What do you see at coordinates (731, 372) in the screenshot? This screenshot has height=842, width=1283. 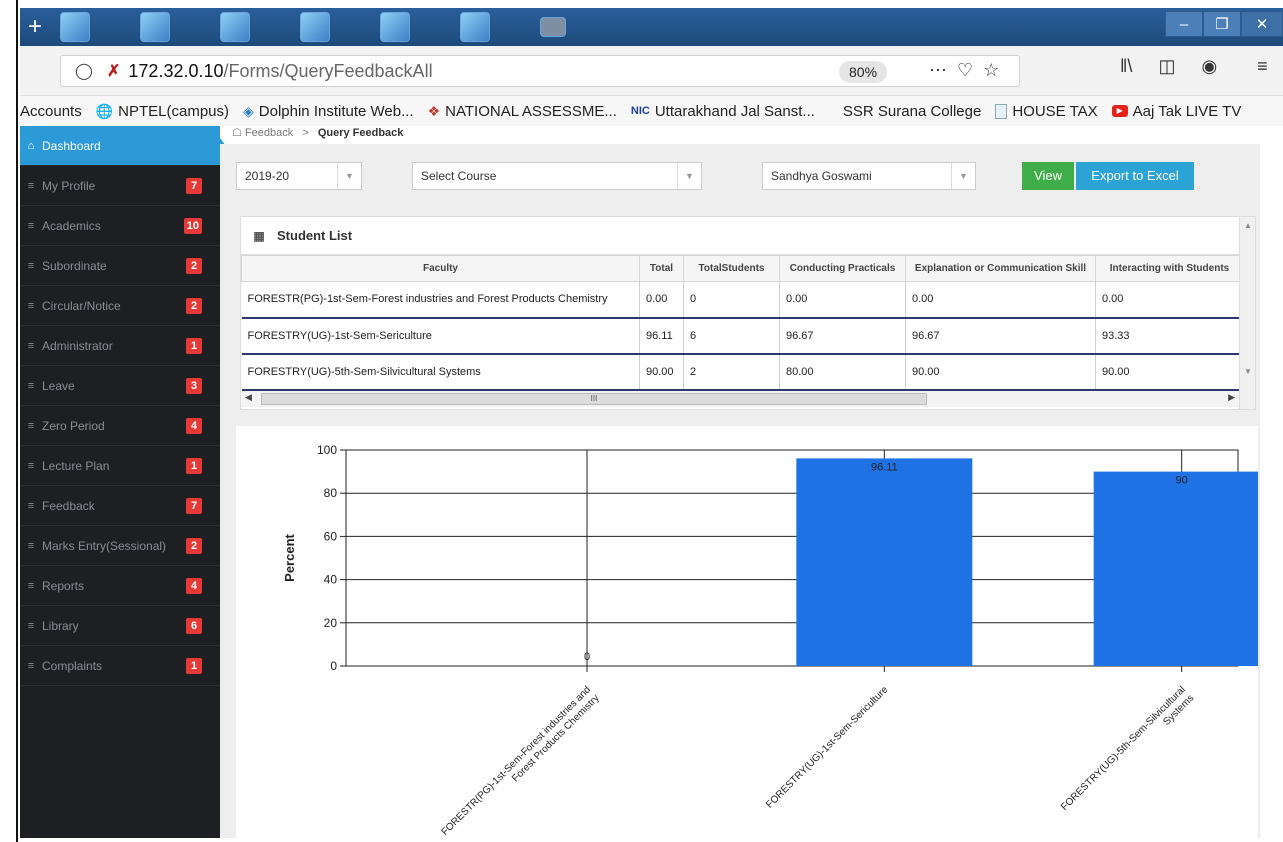 I see `table-cell: 2` at bounding box center [731, 372].